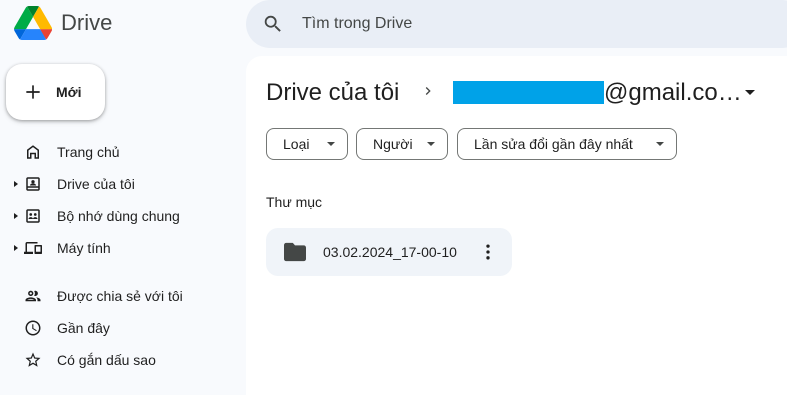  Describe the element at coordinates (750, 92) in the screenshot. I see `chevron-down-icon` at that location.